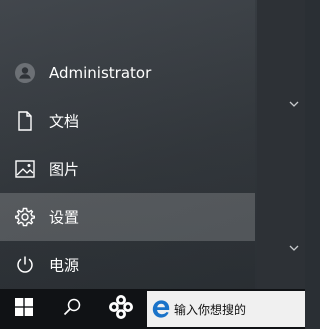 This screenshot has height=329, width=320. I want to click on document-icon, so click(25, 121).